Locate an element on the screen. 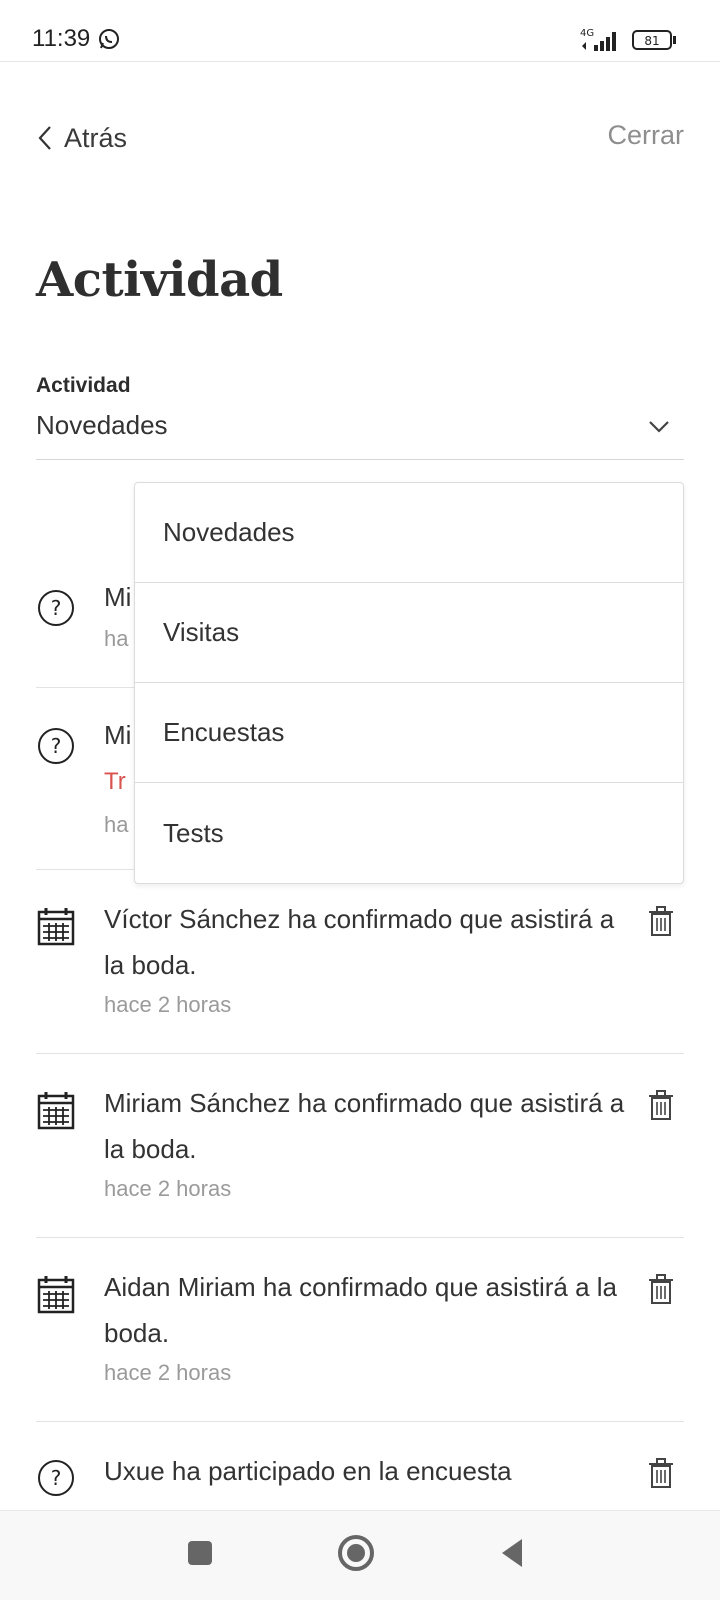 The width and height of the screenshot is (720, 1600). chevron-down-icon is located at coordinates (659, 427).